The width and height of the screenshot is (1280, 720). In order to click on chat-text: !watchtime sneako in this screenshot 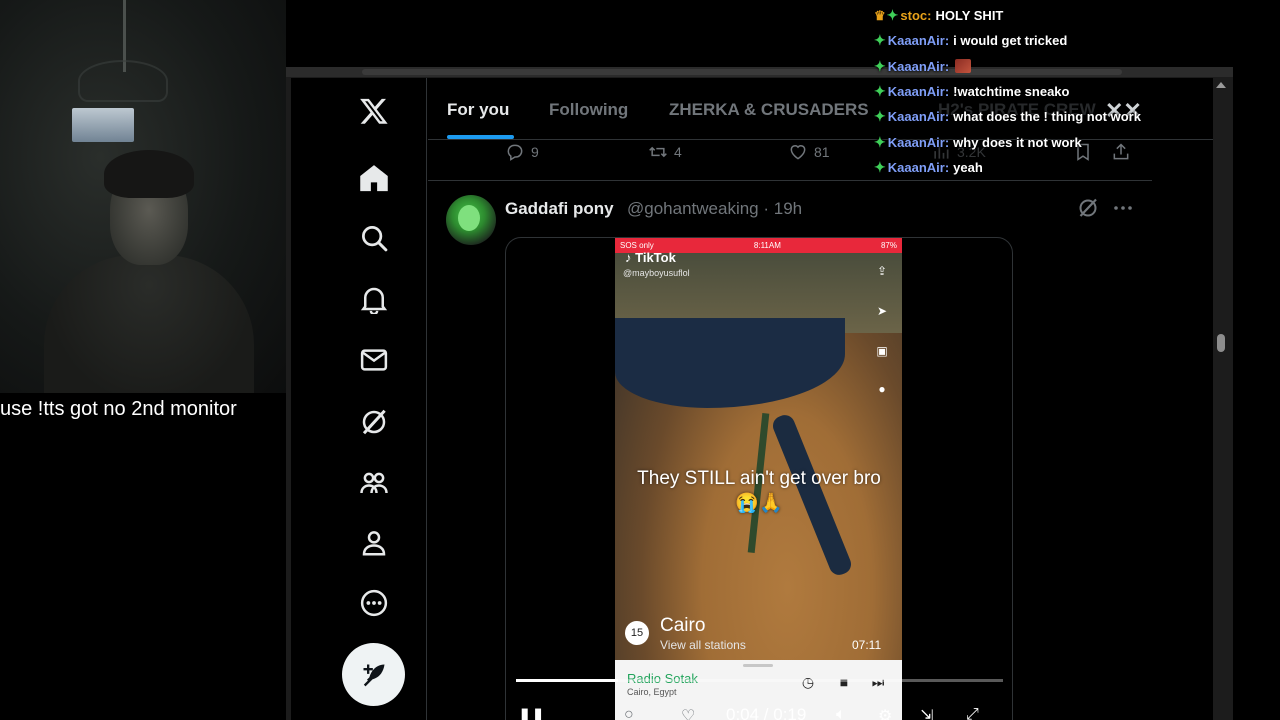, I will do `click(1011, 92)`.